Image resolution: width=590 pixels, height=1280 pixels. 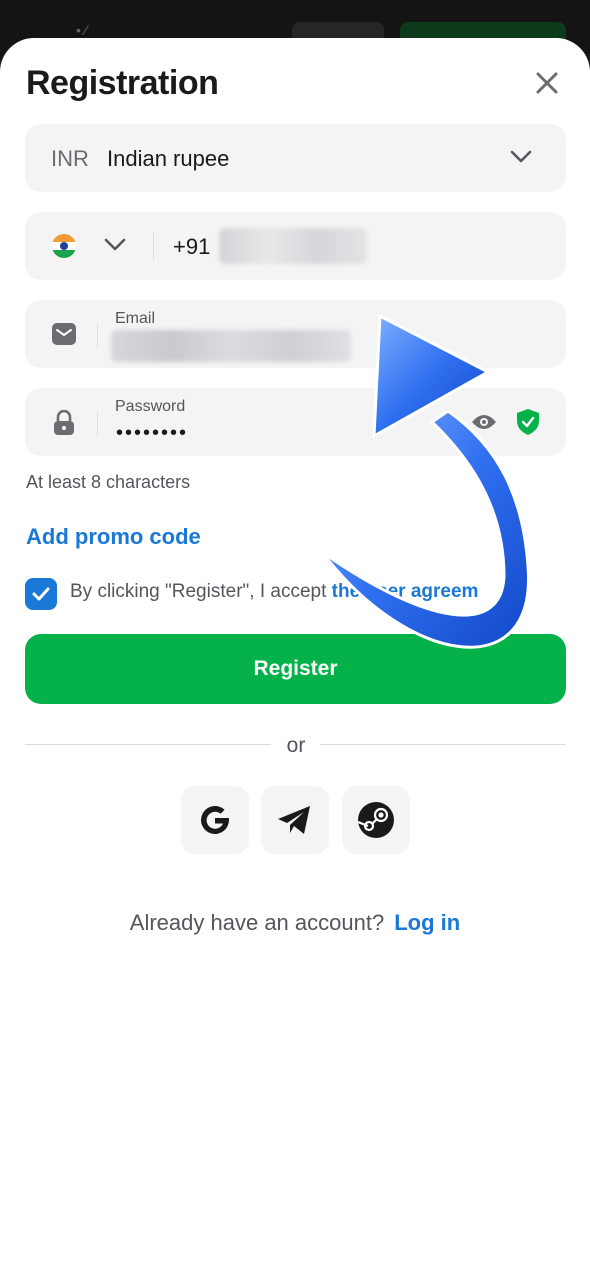 I want to click on user-agreement-link: the user agreem, so click(x=405, y=591).